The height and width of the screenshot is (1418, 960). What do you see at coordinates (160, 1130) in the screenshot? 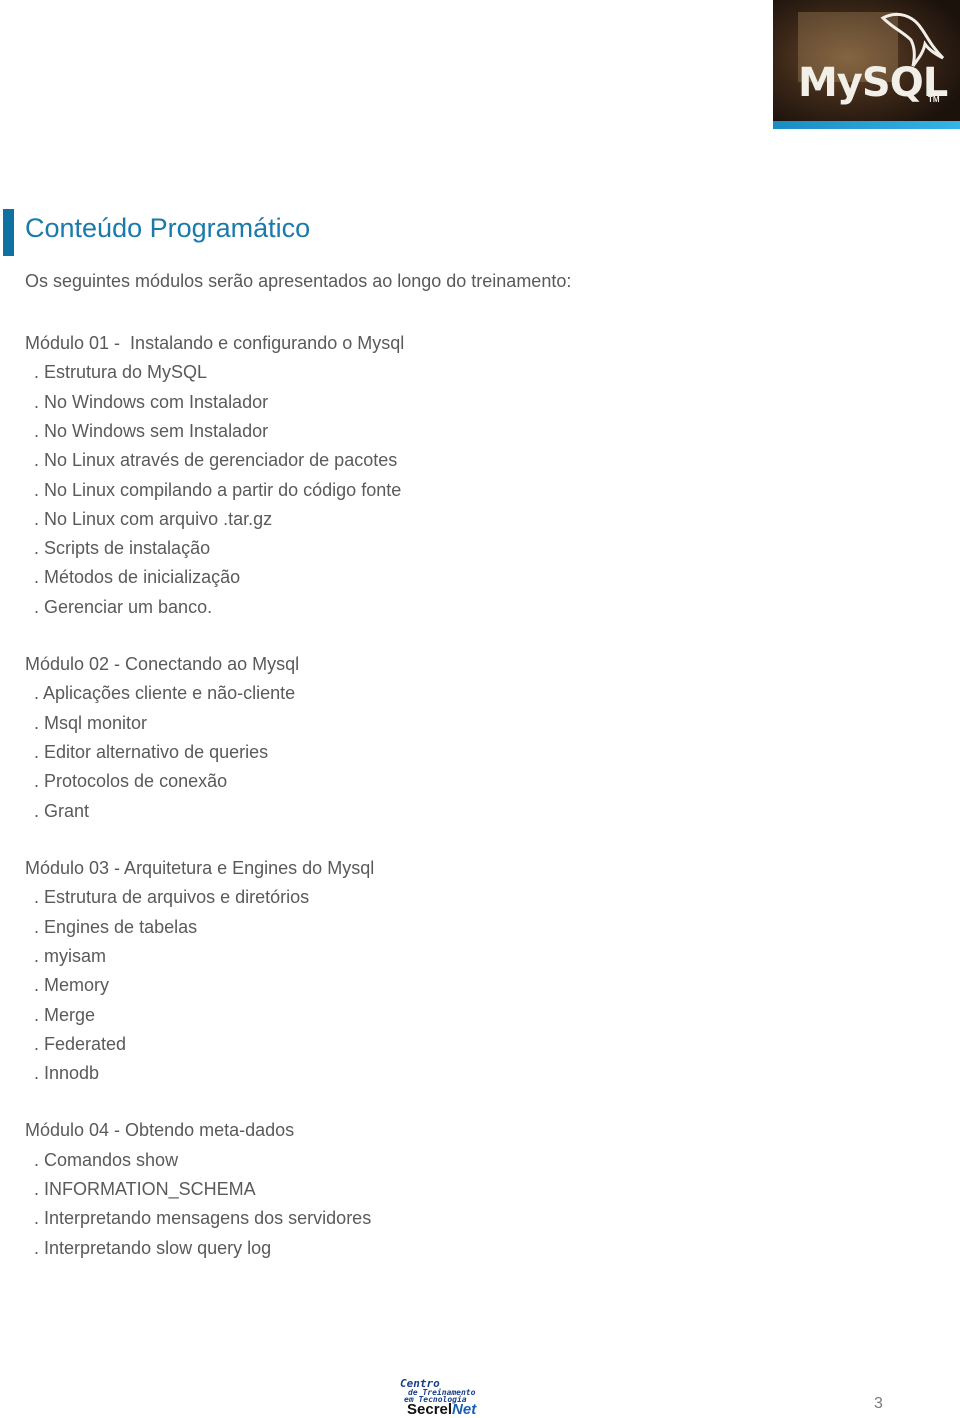
I see `module-title: Módulo 04 - Obtendo meta-dados` at bounding box center [160, 1130].